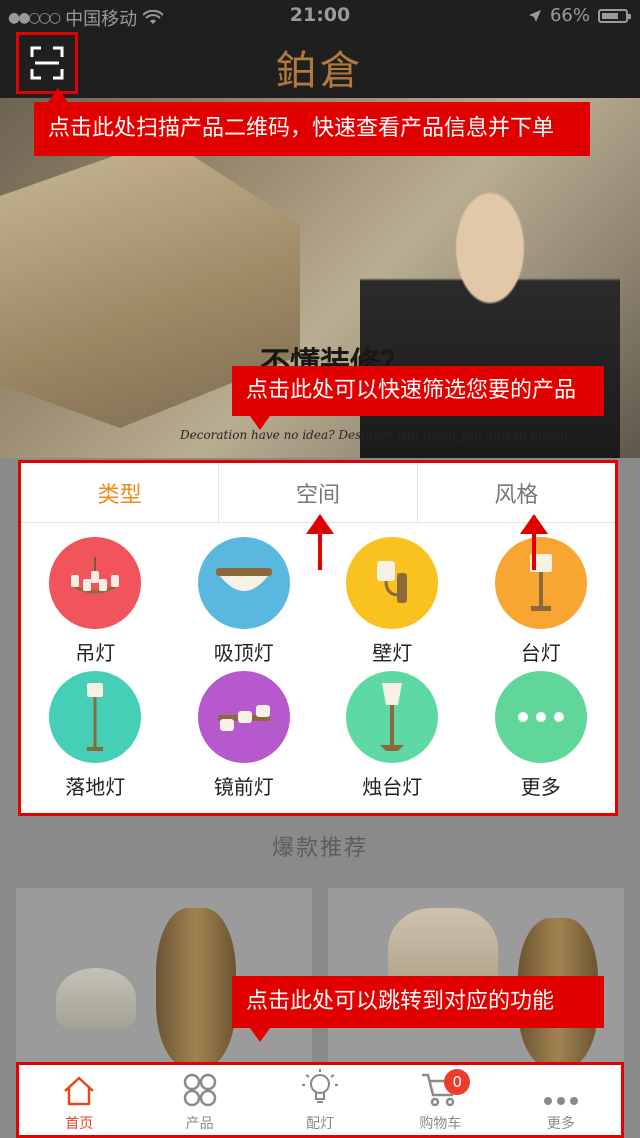 The width and height of the screenshot is (640, 1138). I want to click on bottom-nav: 首页 产品 配灯 0 购物车 更多, so click(320, 1100).